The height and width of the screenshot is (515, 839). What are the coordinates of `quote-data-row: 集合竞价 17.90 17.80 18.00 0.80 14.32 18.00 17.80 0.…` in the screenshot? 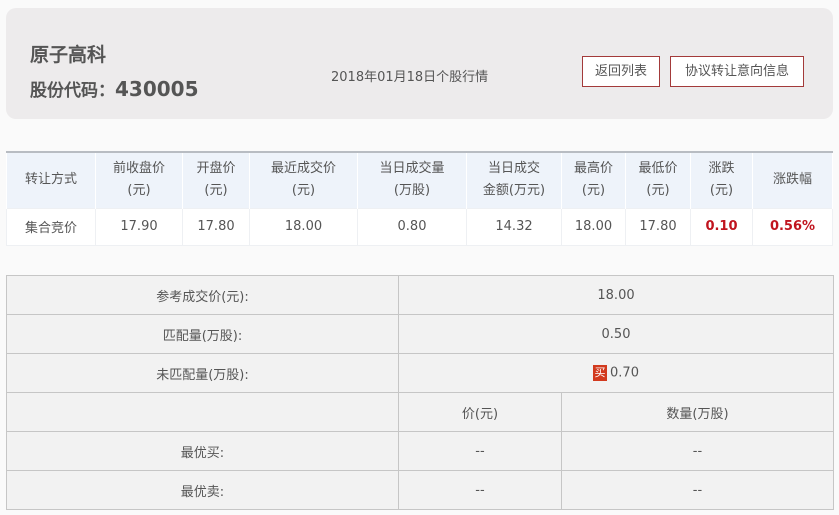 It's located at (419, 226).